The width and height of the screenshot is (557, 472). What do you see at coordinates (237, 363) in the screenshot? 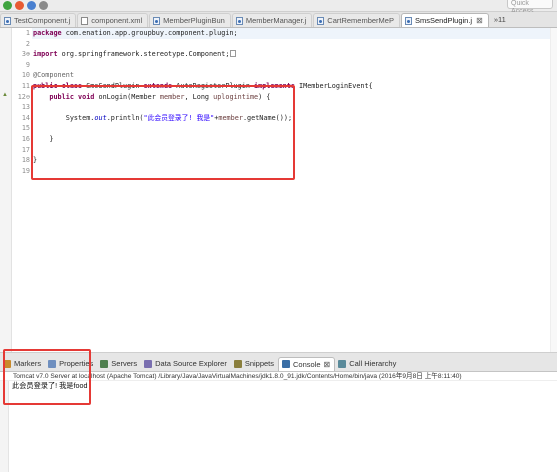
I see `snippets-icon` at bounding box center [237, 363].